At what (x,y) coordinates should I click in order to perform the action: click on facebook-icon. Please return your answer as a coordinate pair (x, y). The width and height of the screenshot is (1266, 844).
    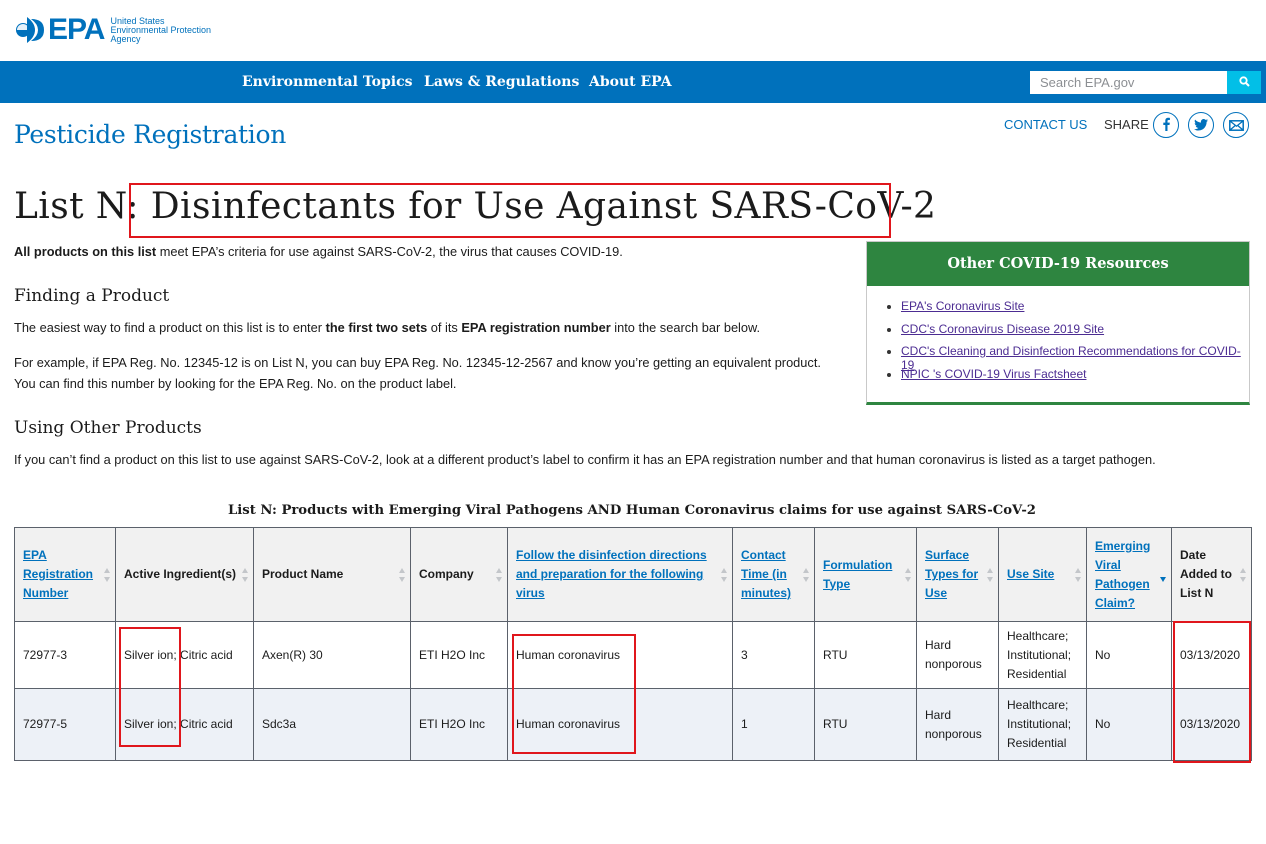
    Looking at the image, I should click on (1166, 125).